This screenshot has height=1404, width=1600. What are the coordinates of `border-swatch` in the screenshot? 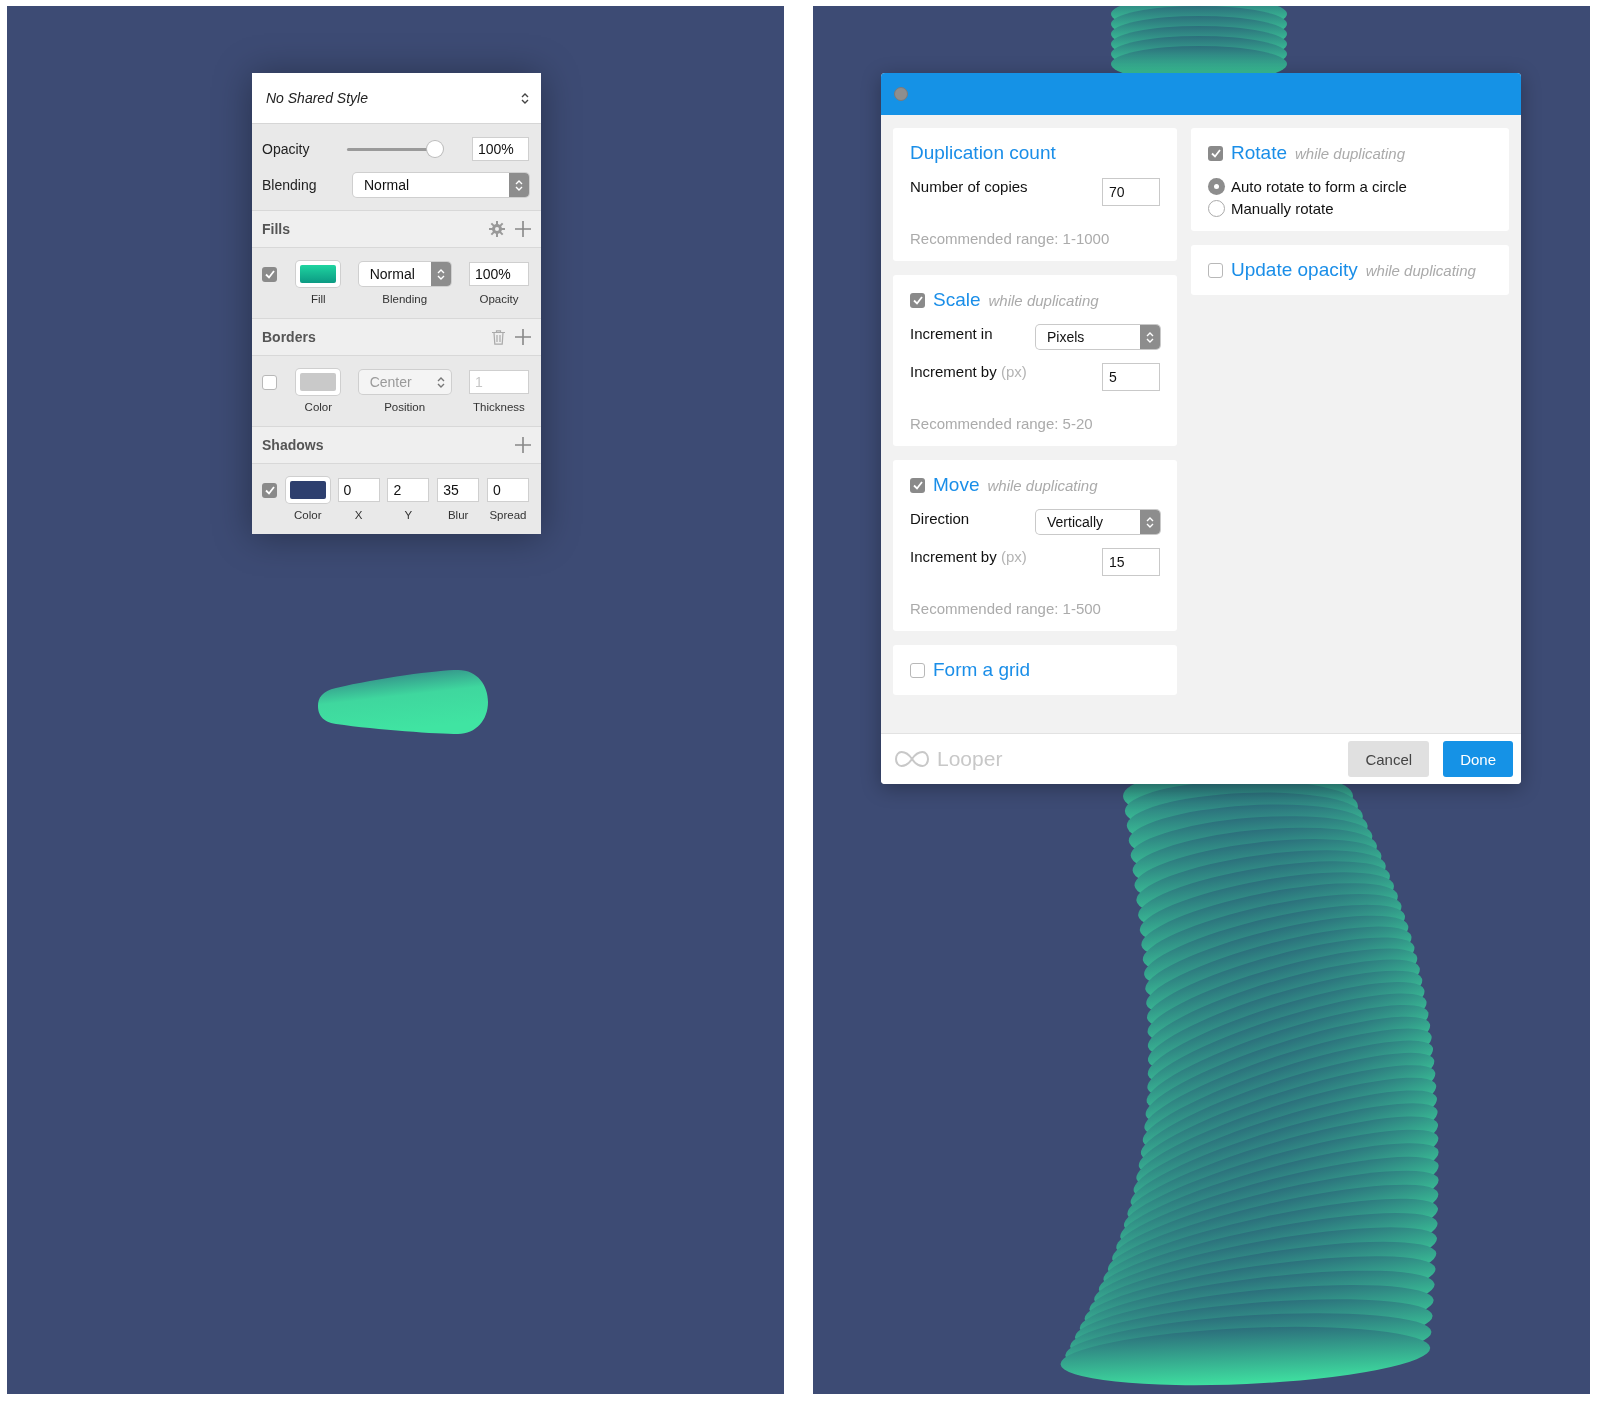 It's located at (318, 382).